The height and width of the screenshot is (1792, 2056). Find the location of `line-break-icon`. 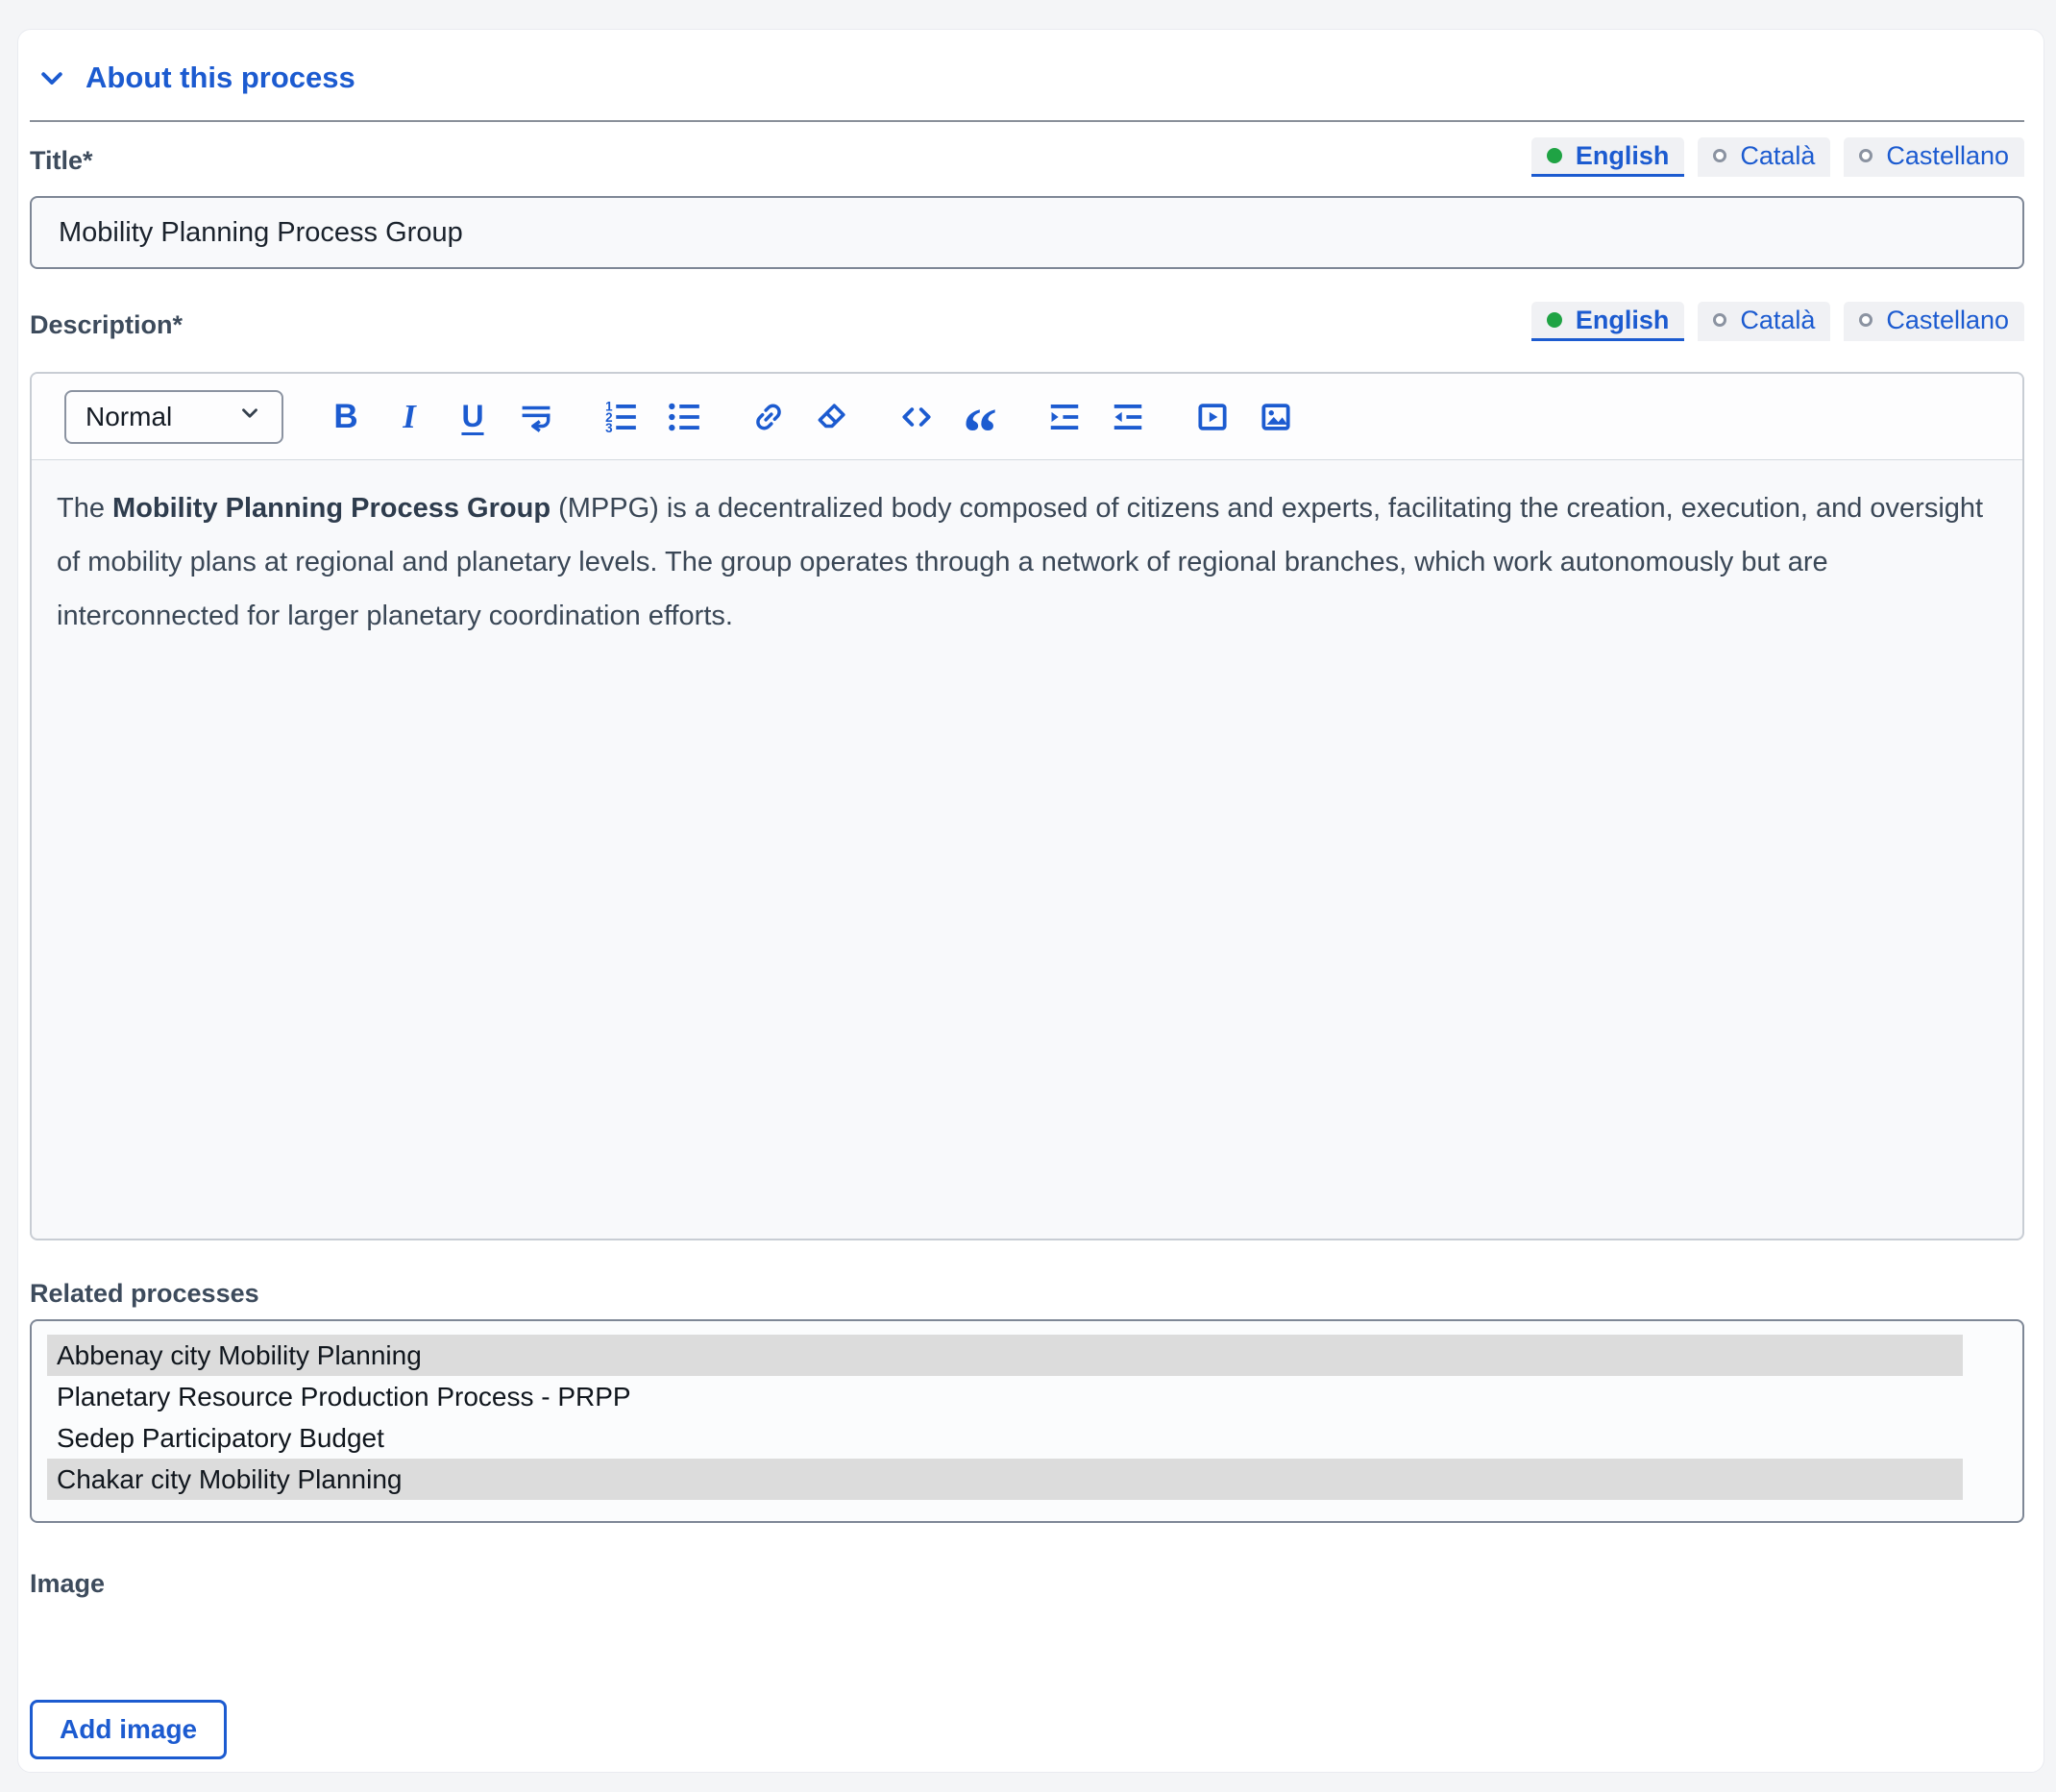

line-break-icon is located at coordinates (536, 418).